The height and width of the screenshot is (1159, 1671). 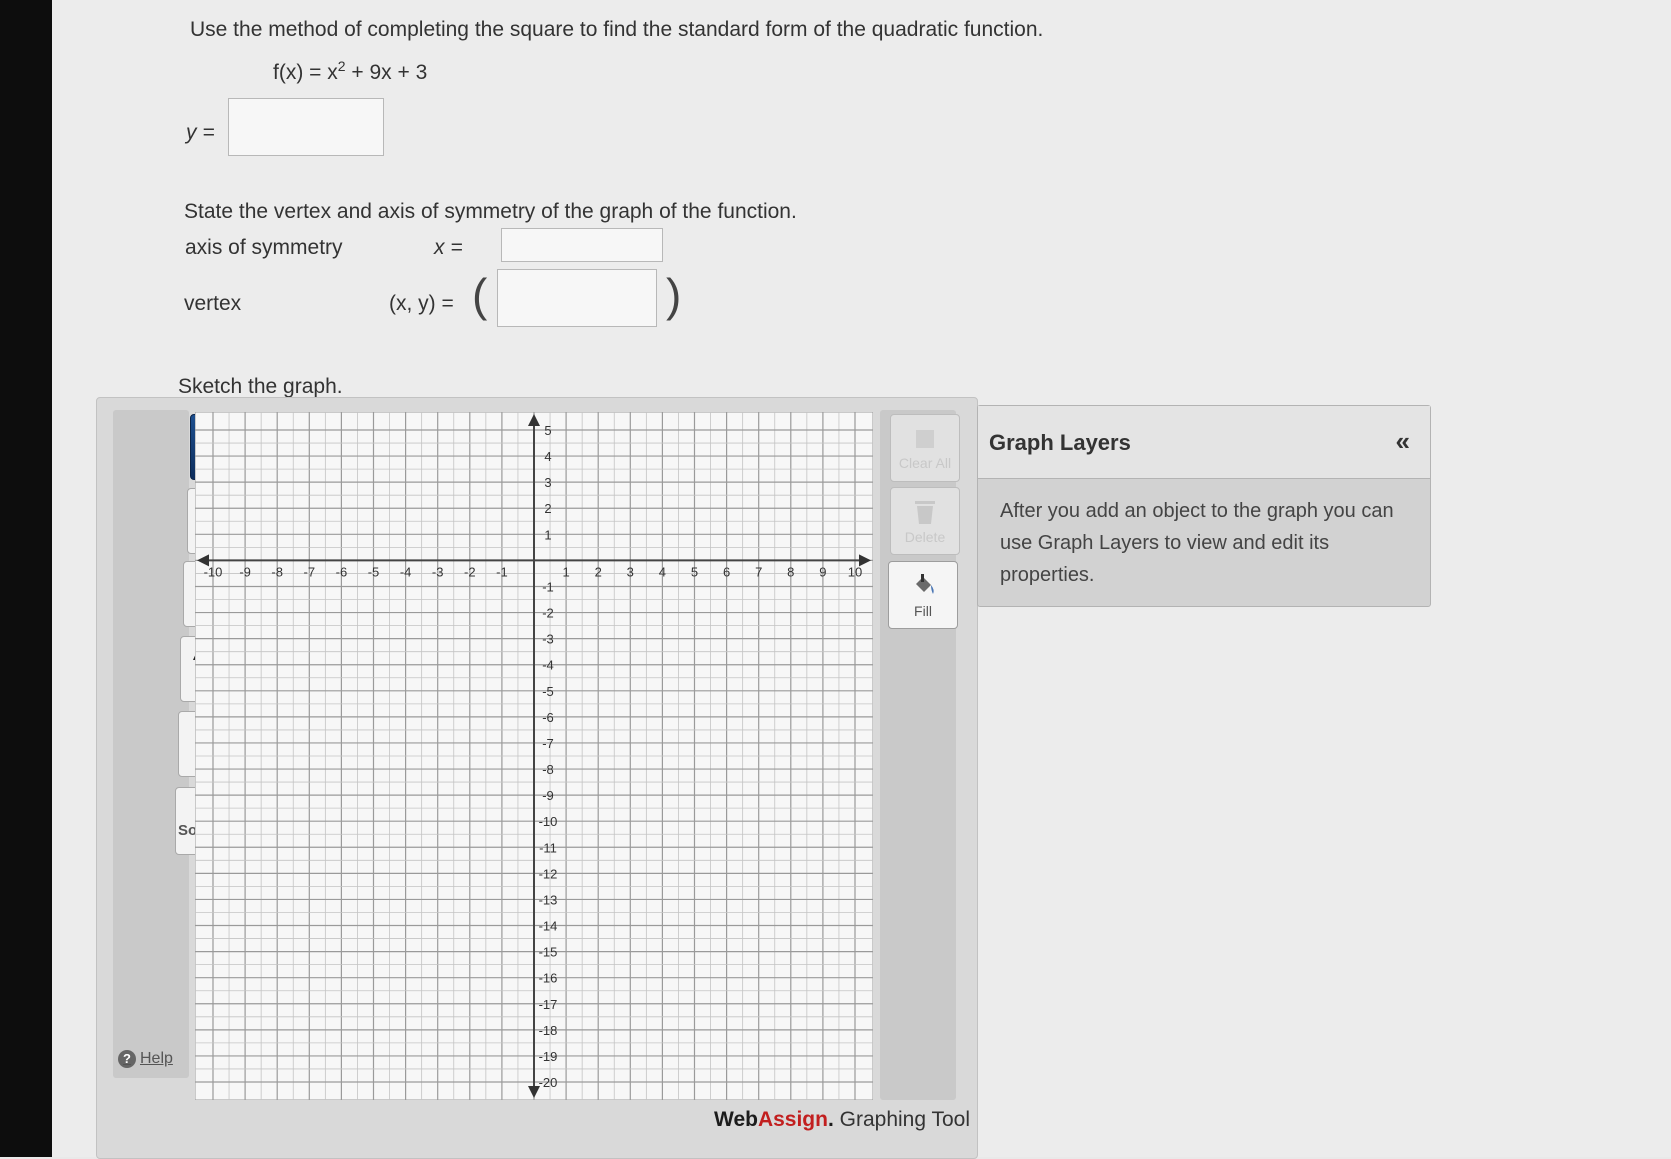 What do you see at coordinates (694, 571) in the screenshot?
I see `x-tick-label: 5` at bounding box center [694, 571].